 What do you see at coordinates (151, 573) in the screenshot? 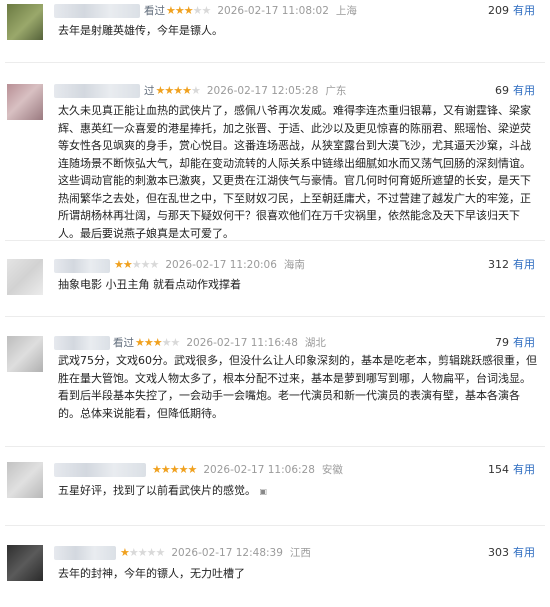
I see `review-text: 去年的封神，今年的镖人，无力吐槽了` at bounding box center [151, 573].